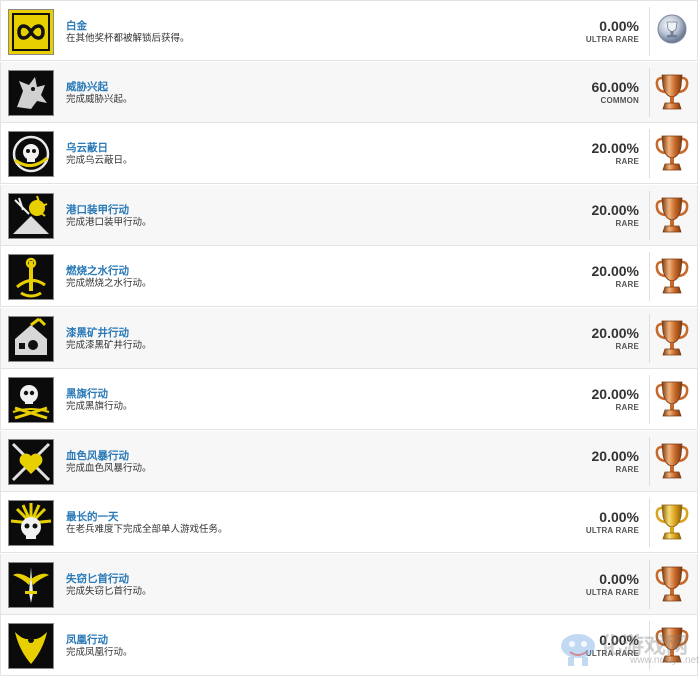 This screenshot has height=676, width=700. I want to click on trophy-description: 完成乌云蔽日。, so click(99, 160).